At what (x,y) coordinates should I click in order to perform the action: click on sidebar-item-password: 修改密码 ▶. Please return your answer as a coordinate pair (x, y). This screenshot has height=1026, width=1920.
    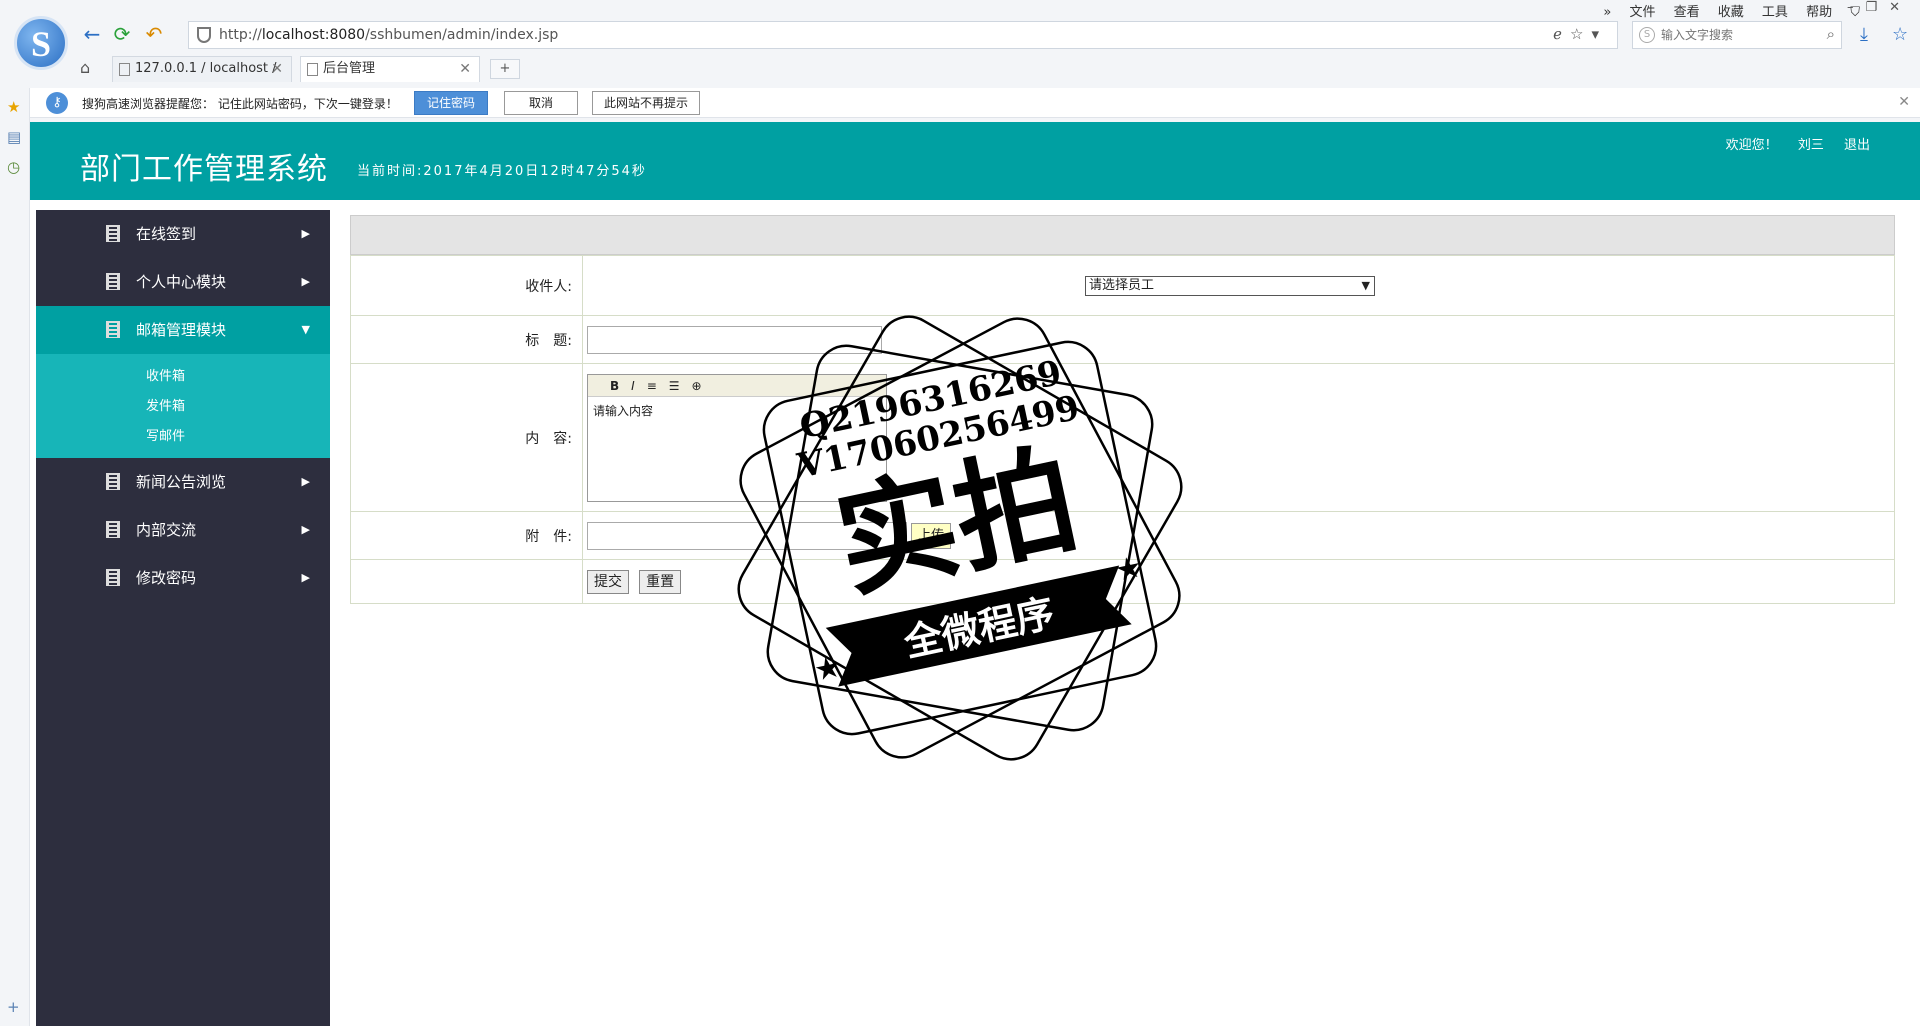
    Looking at the image, I should click on (183, 578).